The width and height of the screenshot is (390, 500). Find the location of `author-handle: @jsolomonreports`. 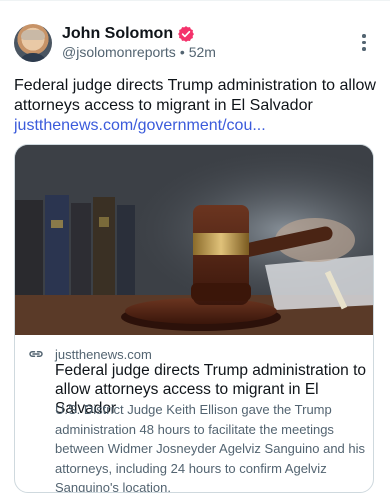

author-handle: @jsolomonreports is located at coordinates (119, 52).